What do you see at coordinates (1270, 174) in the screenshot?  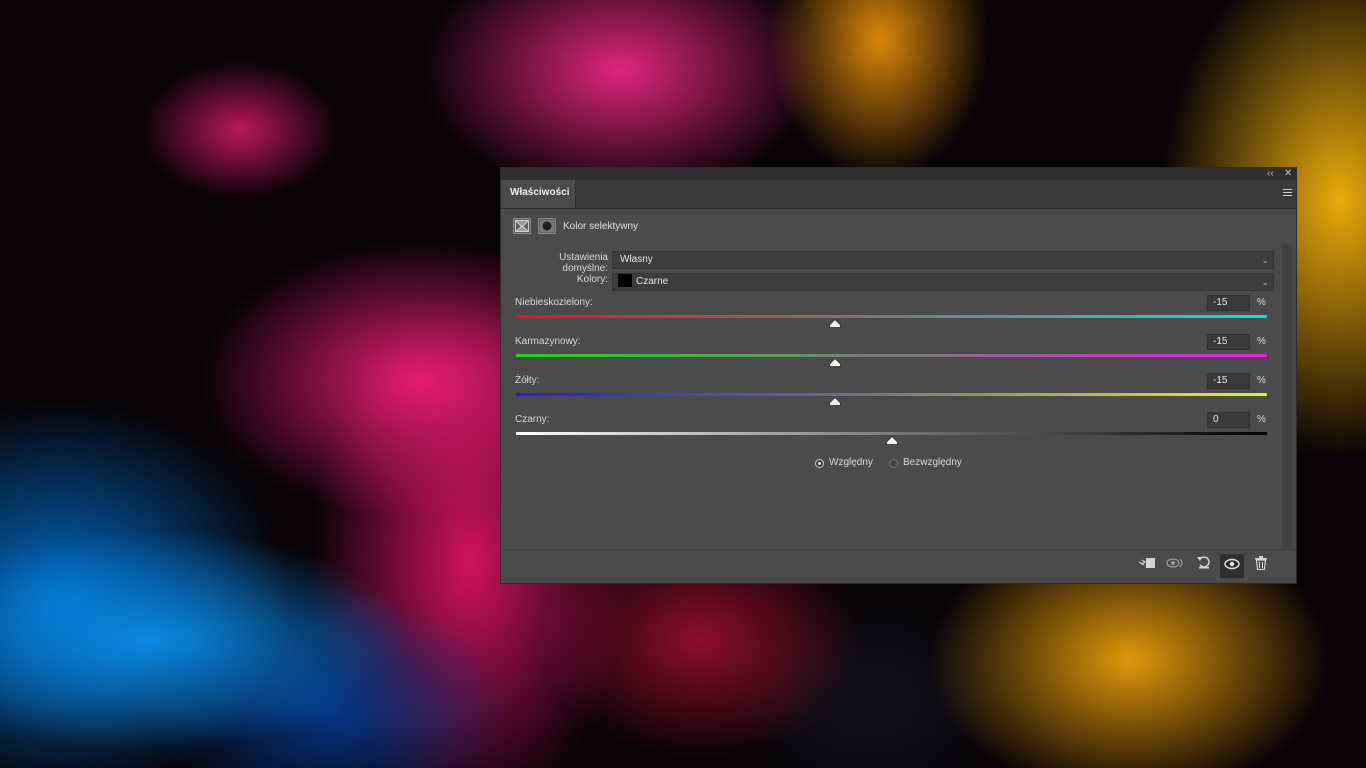 I see `collapse-icon: ‹‹` at bounding box center [1270, 174].